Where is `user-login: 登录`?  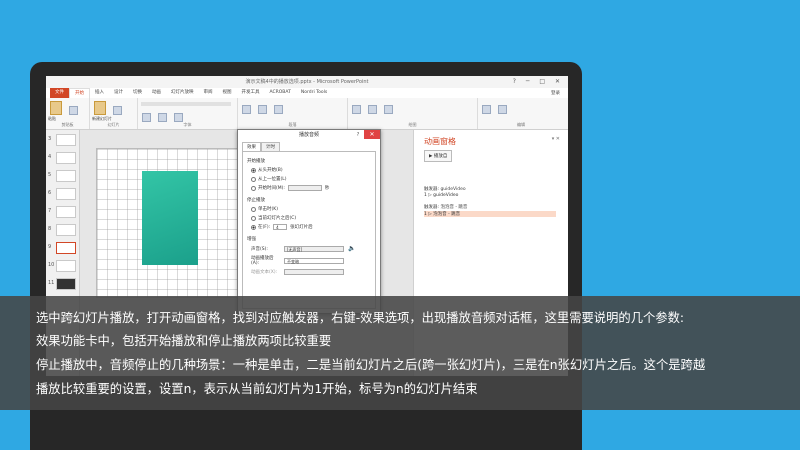 user-login: 登录 is located at coordinates (559, 93).